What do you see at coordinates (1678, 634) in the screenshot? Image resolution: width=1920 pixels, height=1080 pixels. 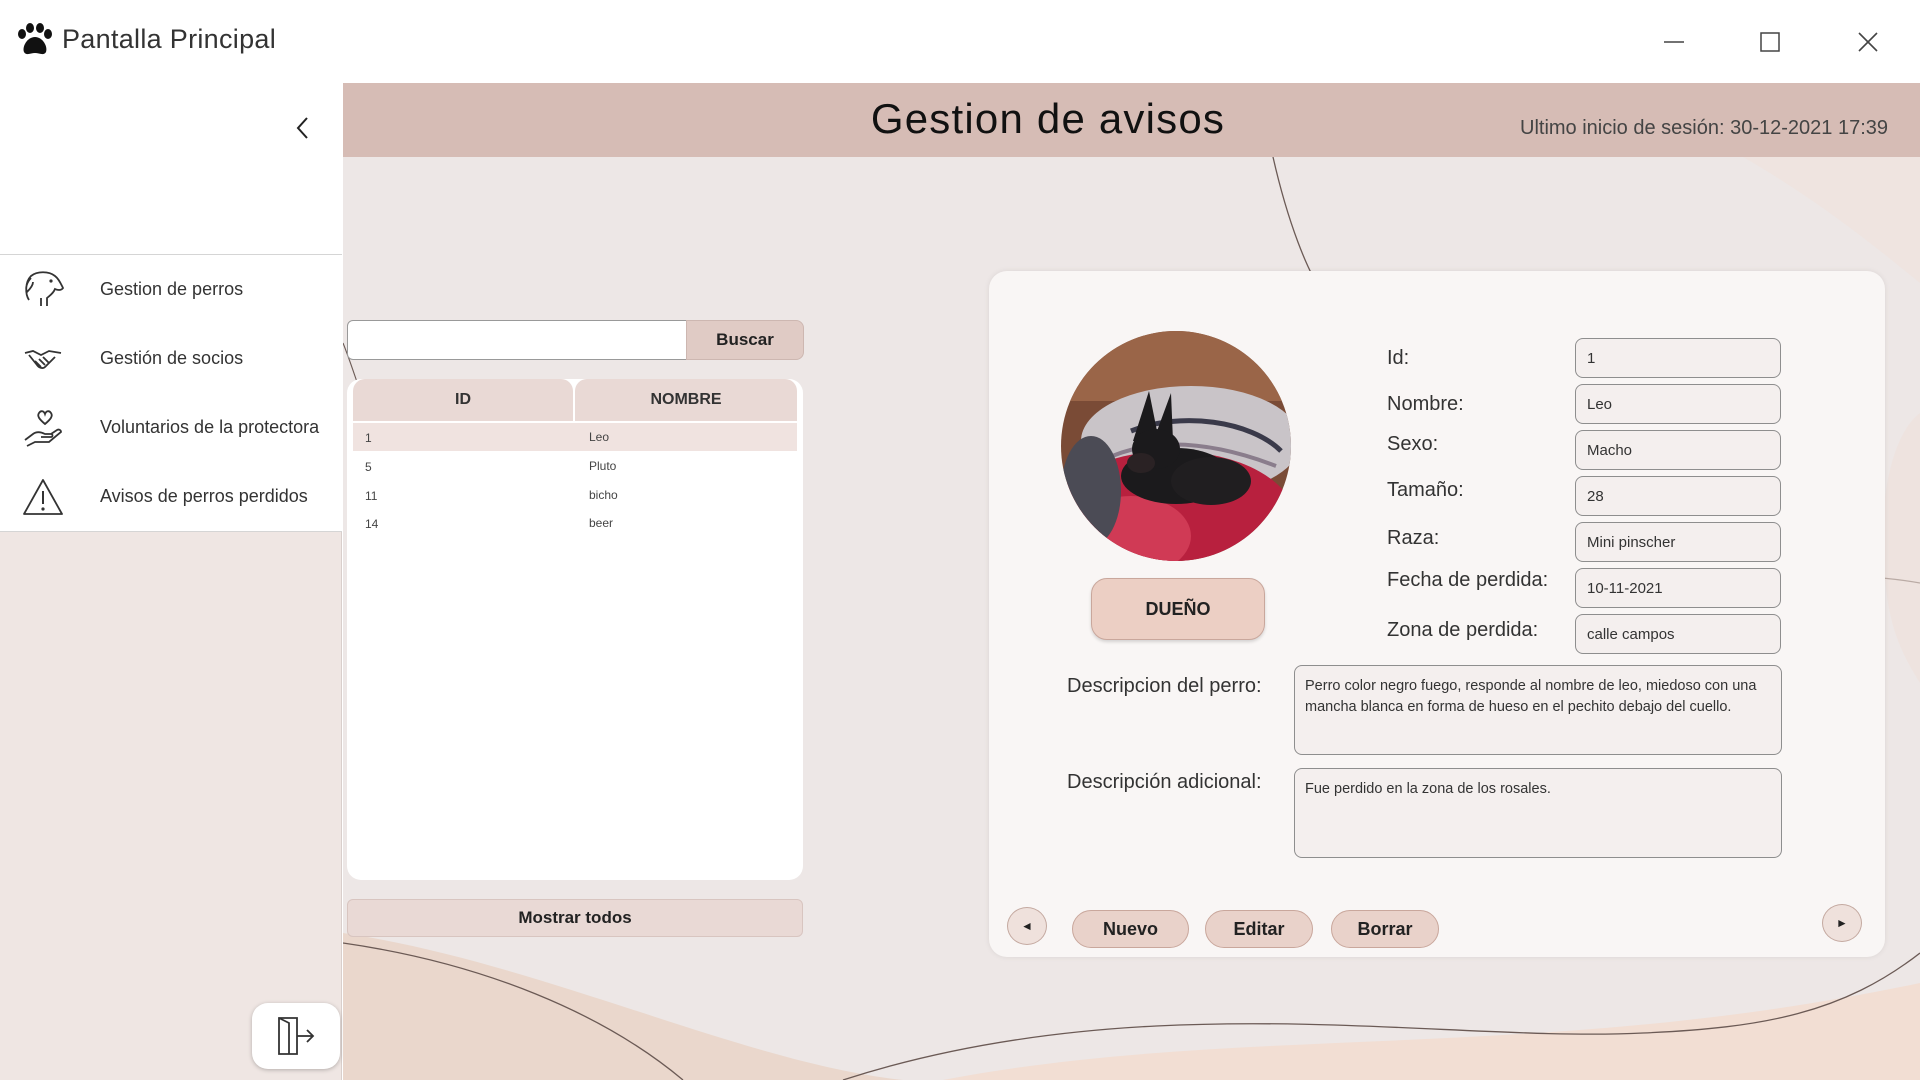 I see `lost-zone-field: calle campos` at bounding box center [1678, 634].